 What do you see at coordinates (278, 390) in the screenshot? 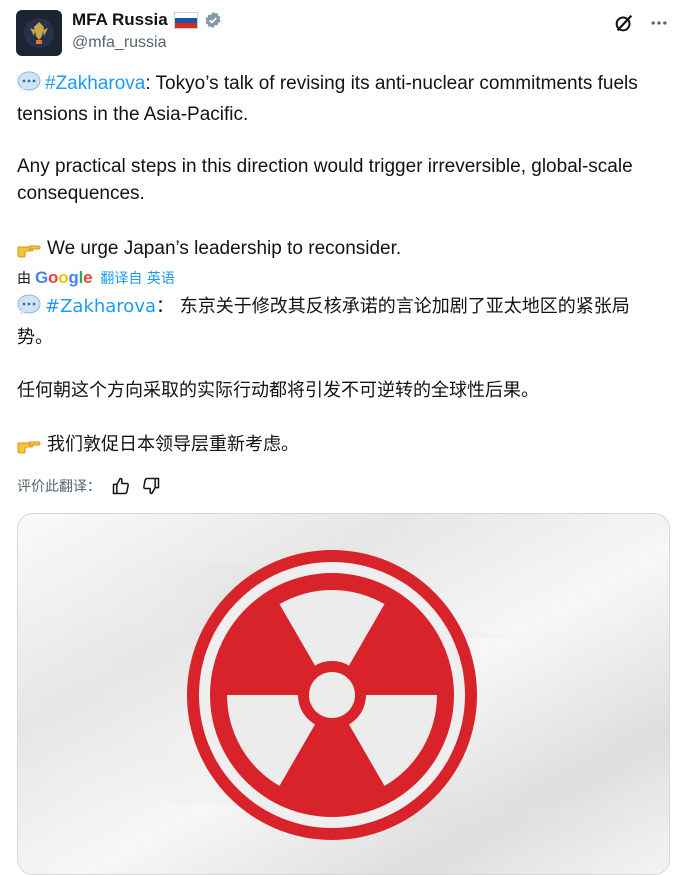
I see `translated-paragraph-2: 任何朝这个方向采取的实际行动都将引发不可逆转的全球性后果。` at bounding box center [278, 390].